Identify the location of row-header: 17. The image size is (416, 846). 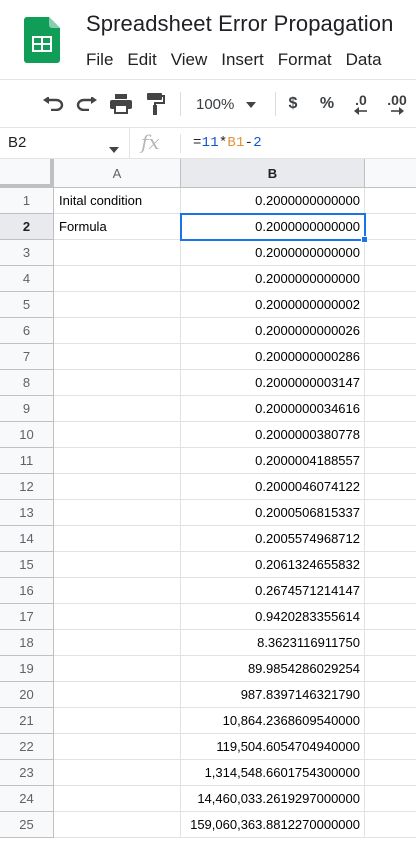
(27, 617).